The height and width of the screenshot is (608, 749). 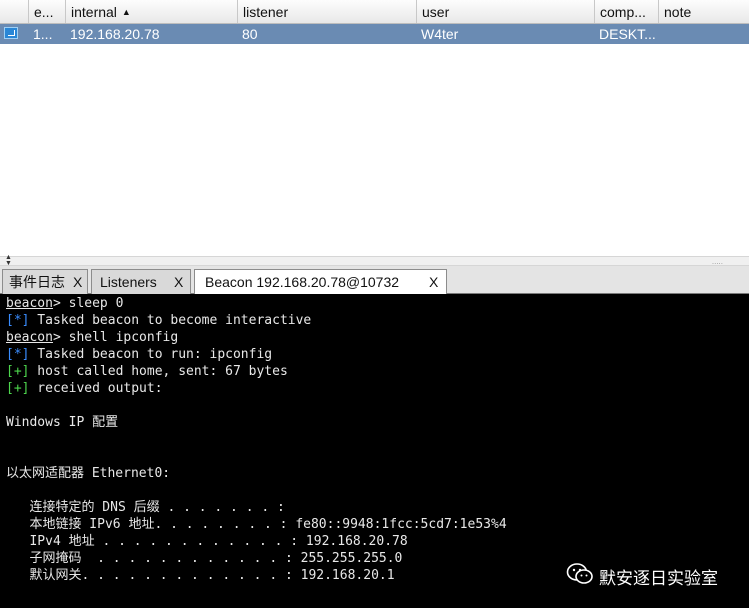 I want to click on windows-beacon-icon, so click(x=11, y=33).